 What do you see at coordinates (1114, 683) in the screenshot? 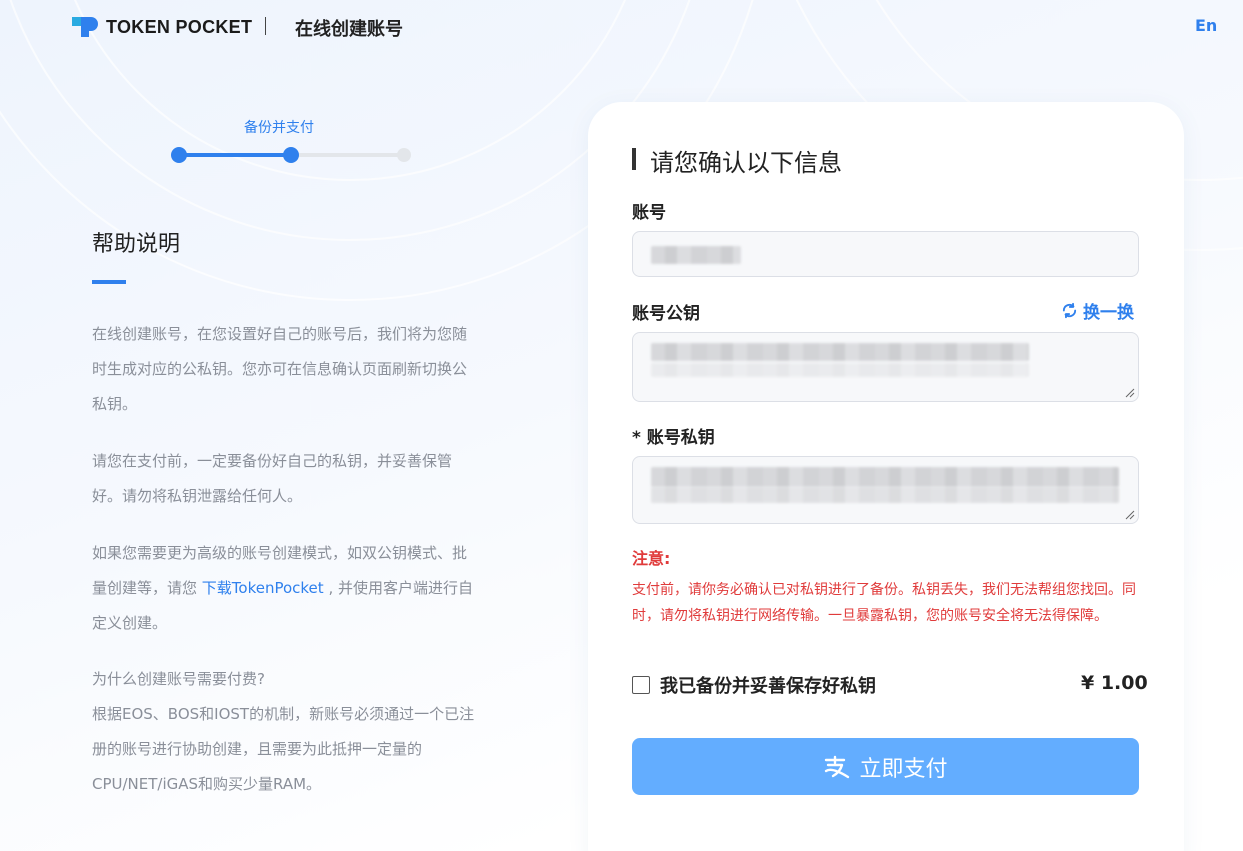
I see `price-amount: ¥ 1.00` at bounding box center [1114, 683].